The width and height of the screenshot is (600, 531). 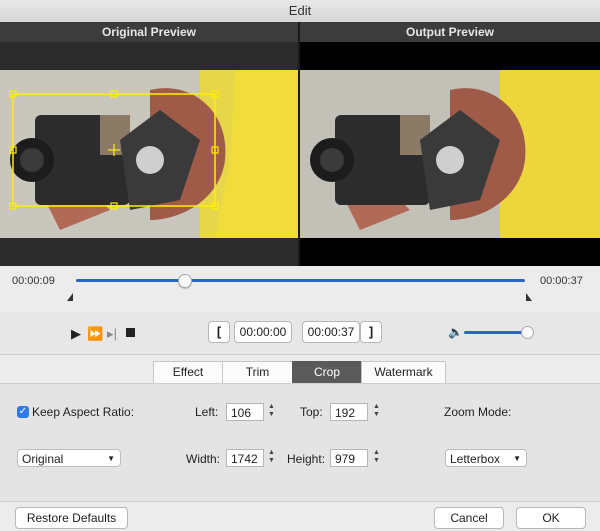 I want to click on width-stepper: ▲ ▼, so click(x=271, y=458).